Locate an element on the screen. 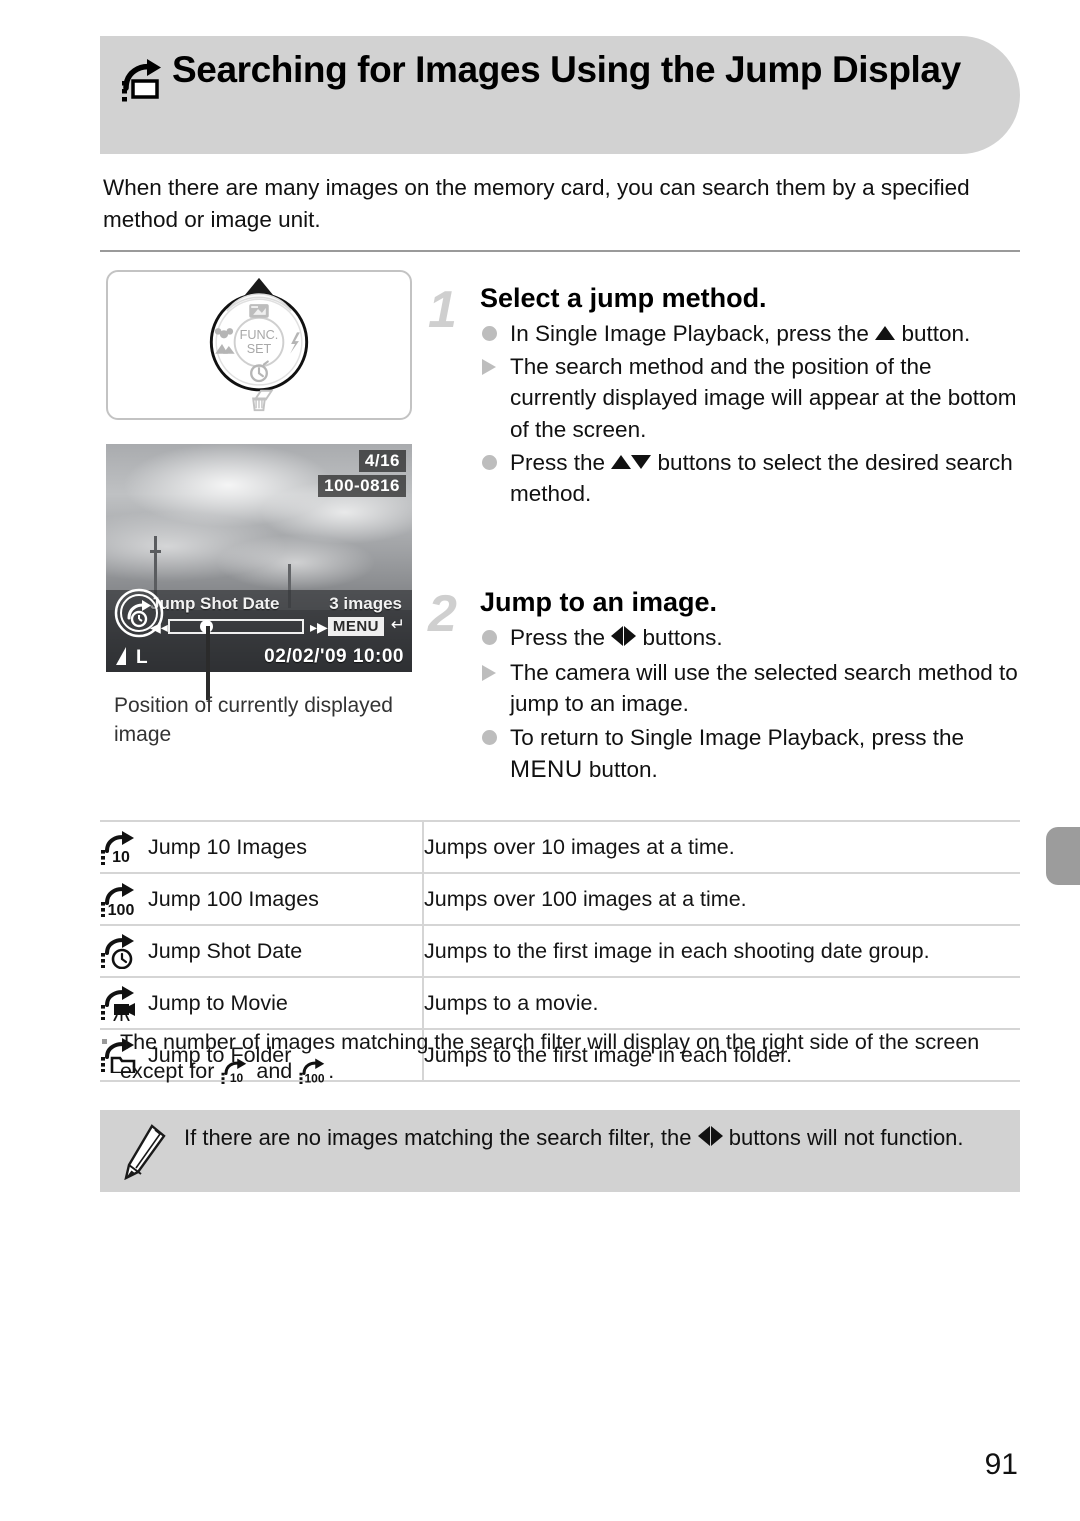 This screenshot has height=1521, width=1080. jump-icon-number: 10 is located at coordinates (121, 857).